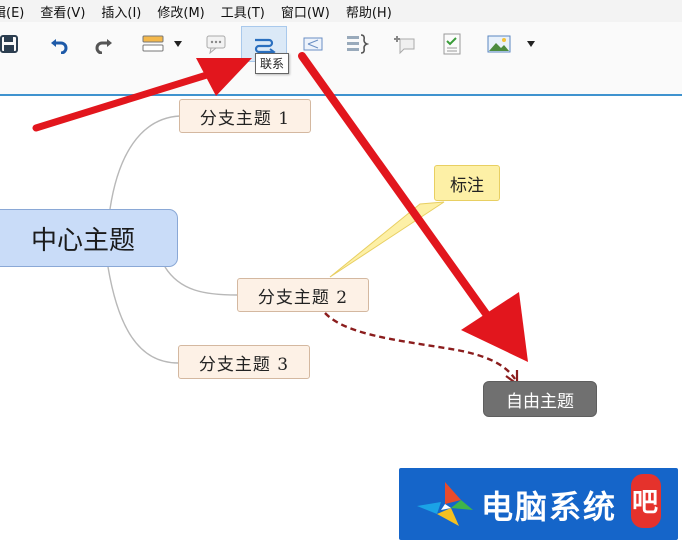 This screenshot has width=682, height=545. I want to click on image-button, so click(499, 44).